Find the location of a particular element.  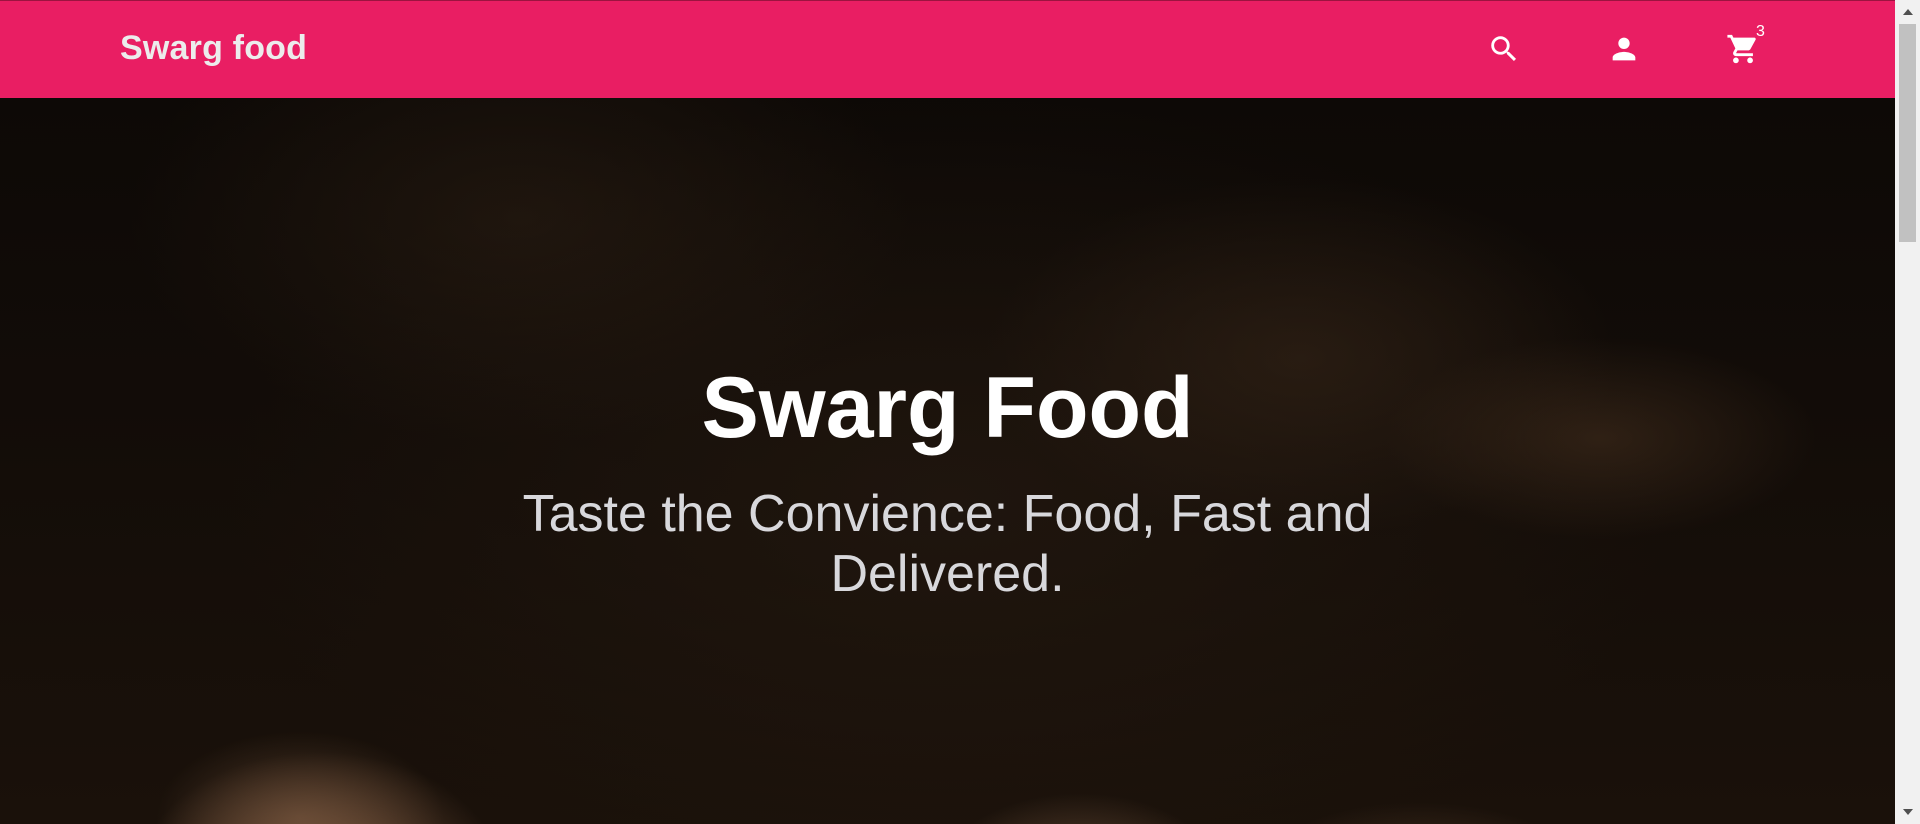

brand-logo-link: Swarg food is located at coordinates (213, 48).